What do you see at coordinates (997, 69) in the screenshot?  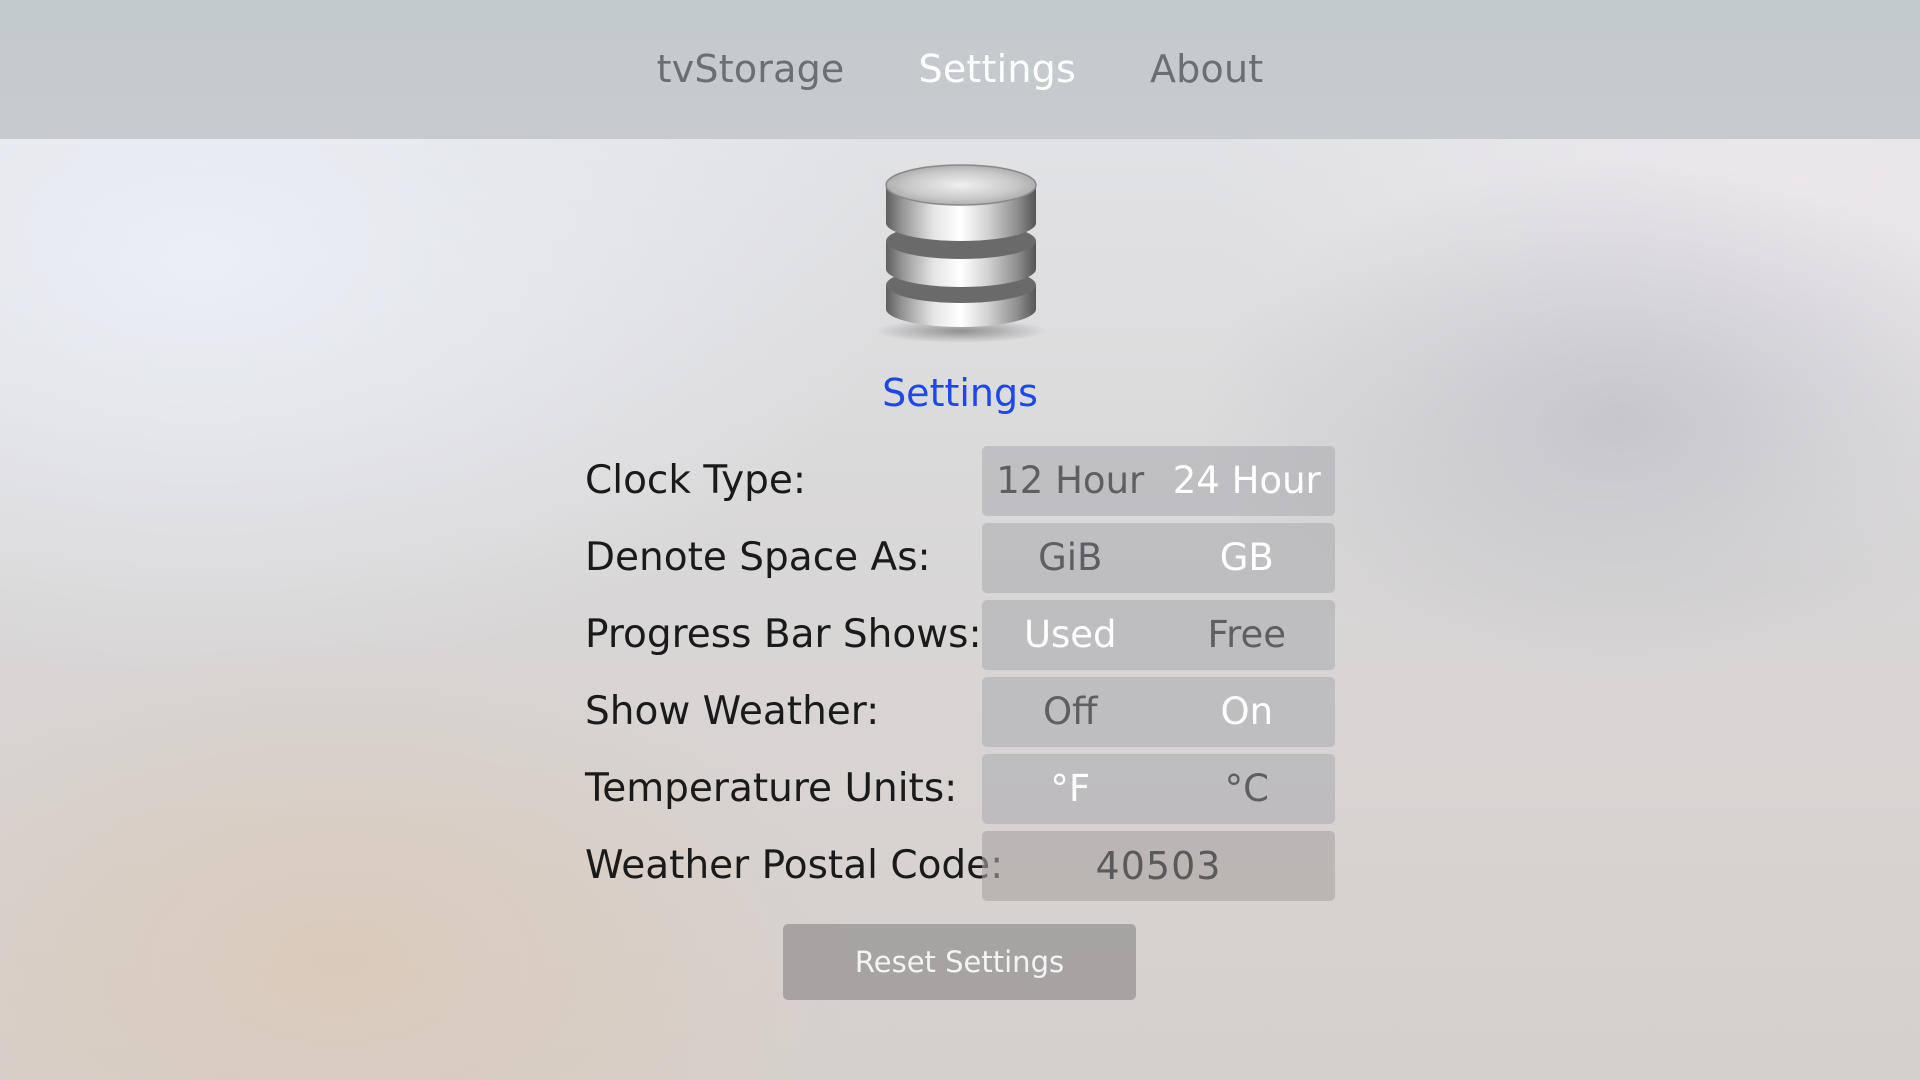 I see `tab-settings: Settings` at bounding box center [997, 69].